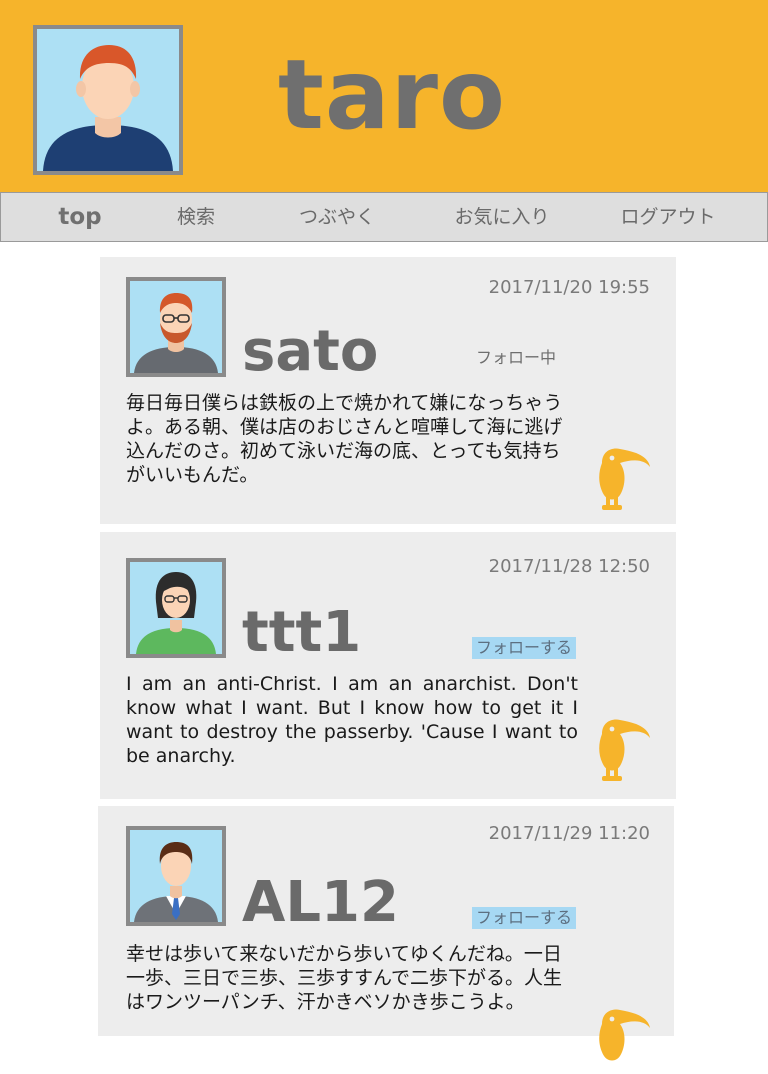 The image size is (768, 1074). Describe the element at coordinates (668, 217) in the screenshot. I see `nav-logout: ログアウト` at that location.